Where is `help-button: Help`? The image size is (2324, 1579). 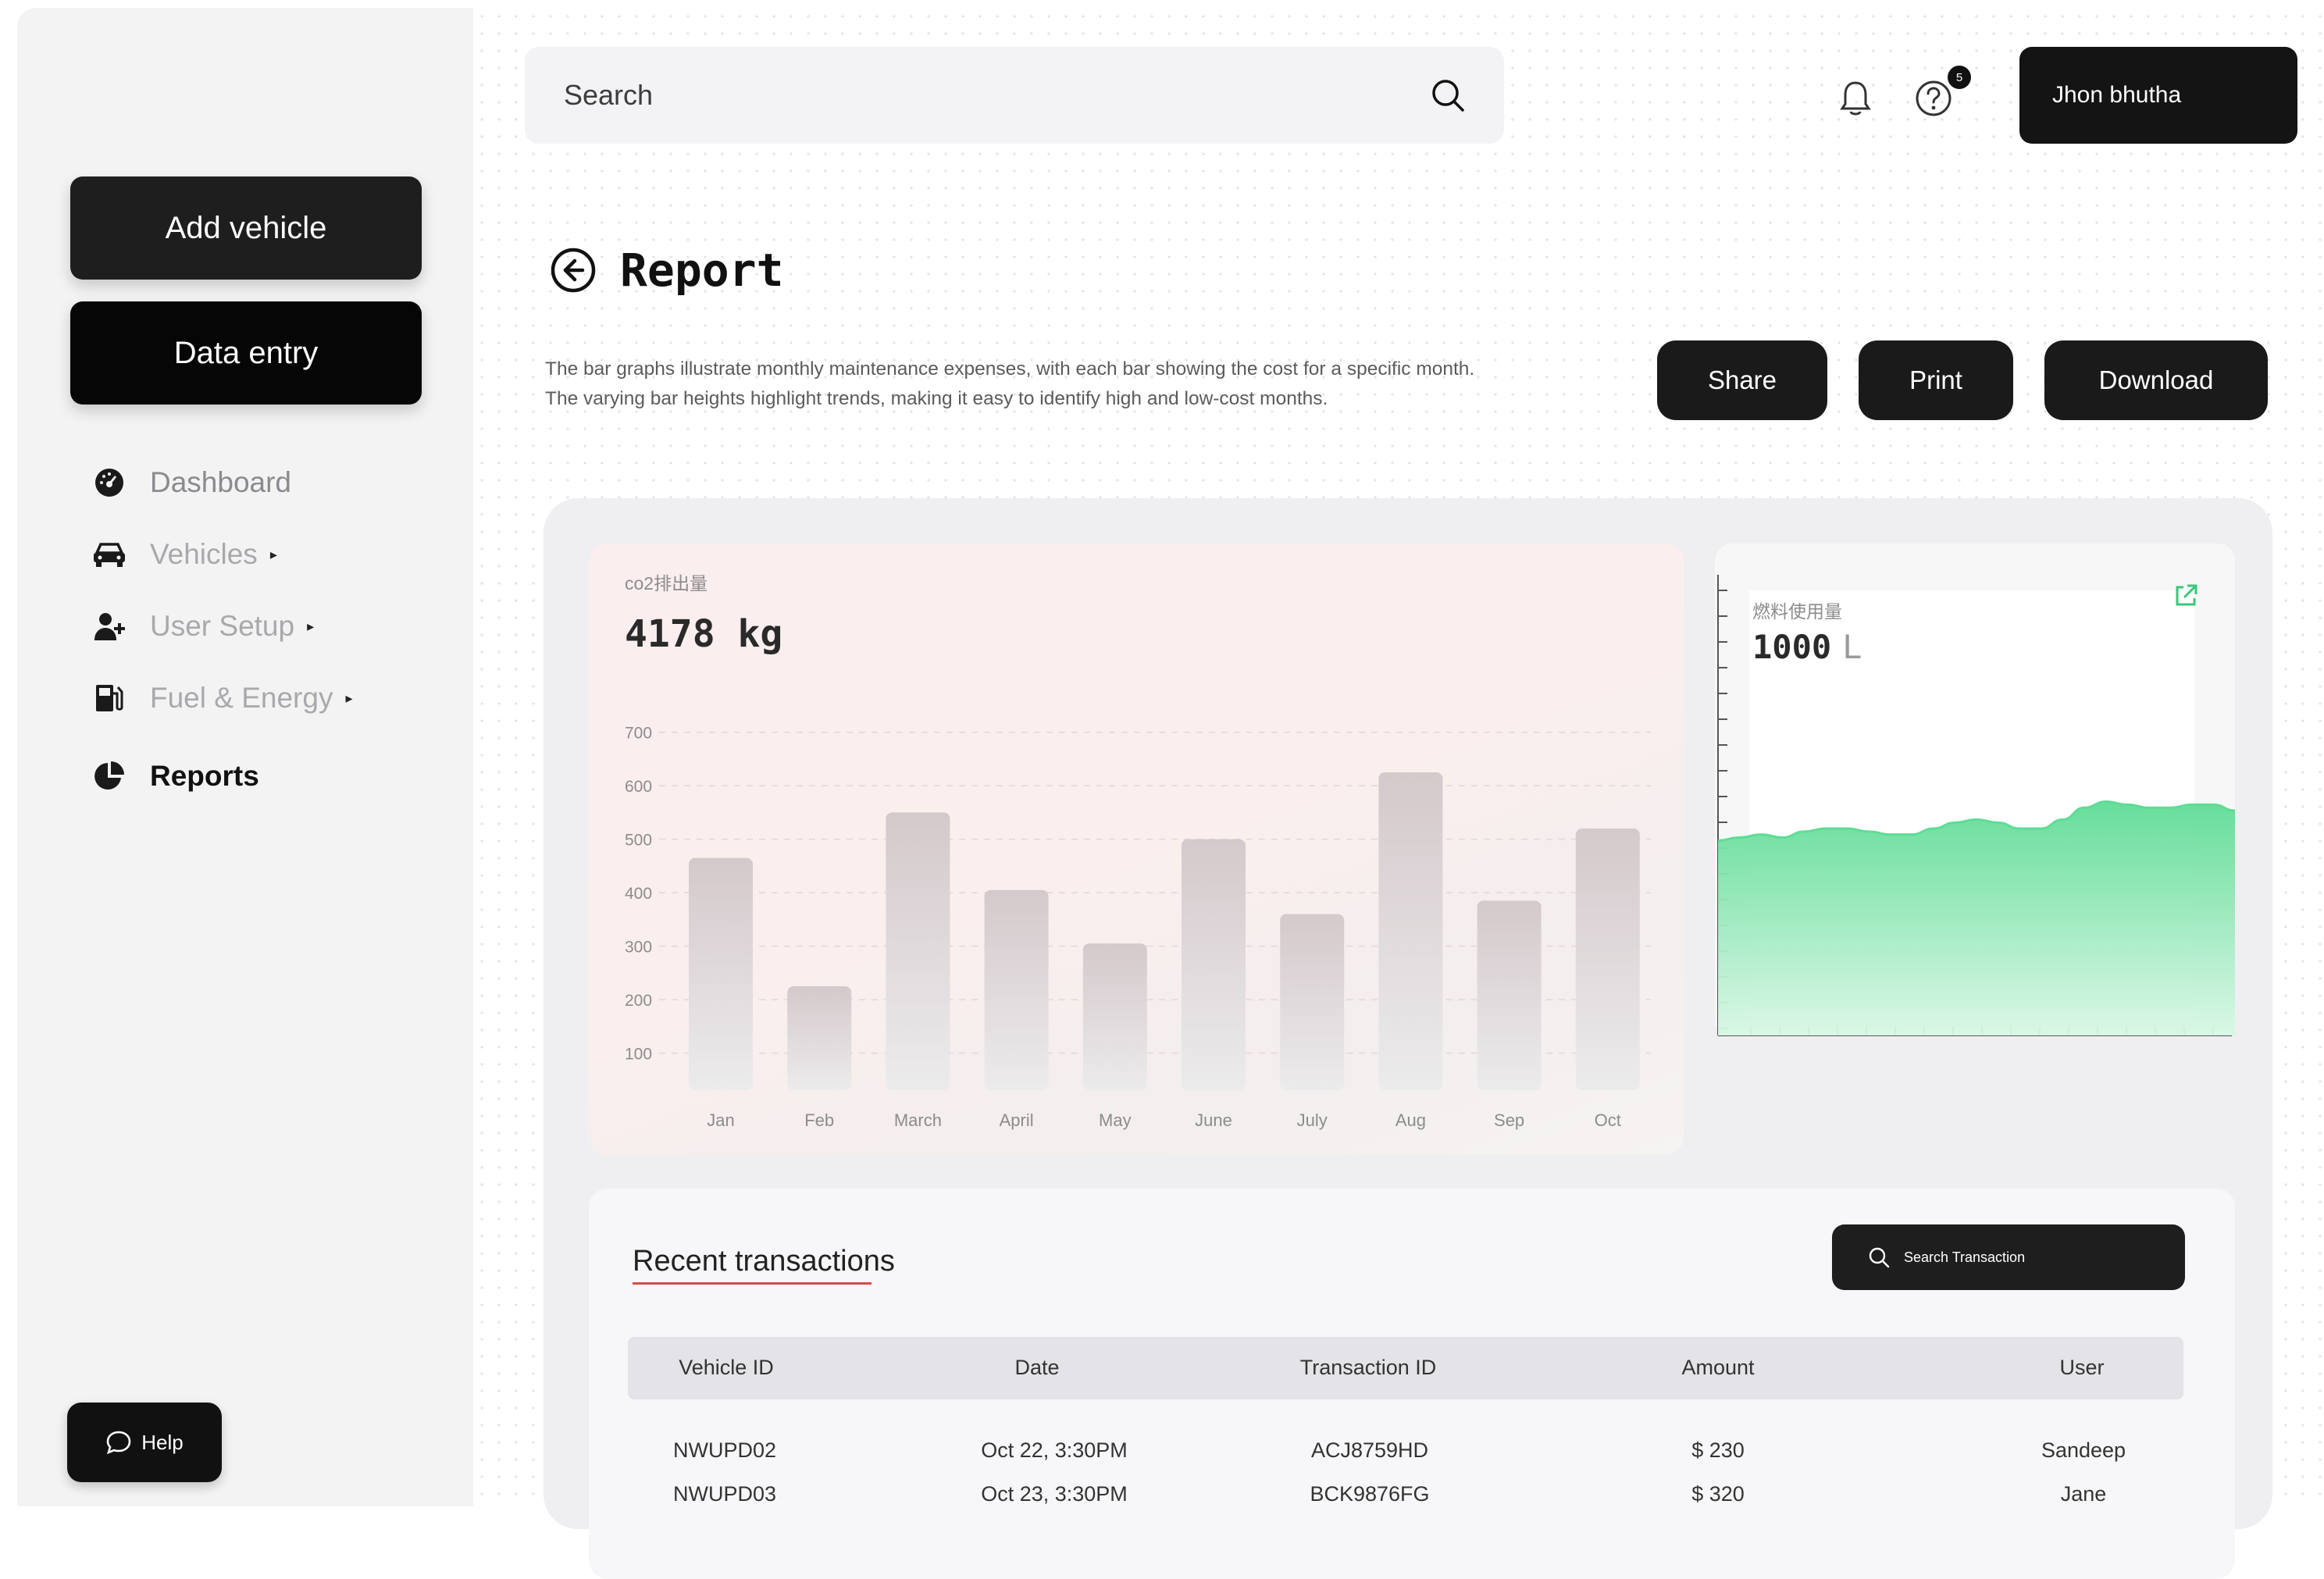 help-button: Help is located at coordinates (144, 1442).